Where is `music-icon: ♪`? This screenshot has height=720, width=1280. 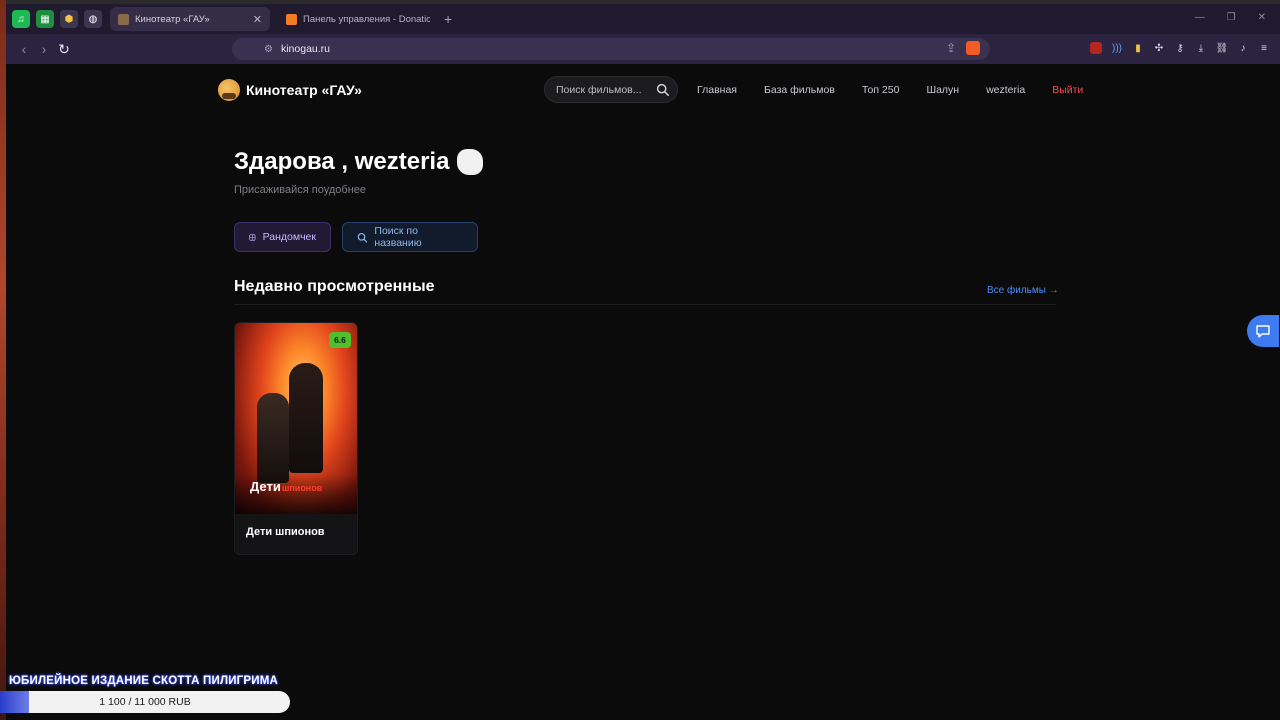 music-icon: ♪ is located at coordinates (1243, 48).